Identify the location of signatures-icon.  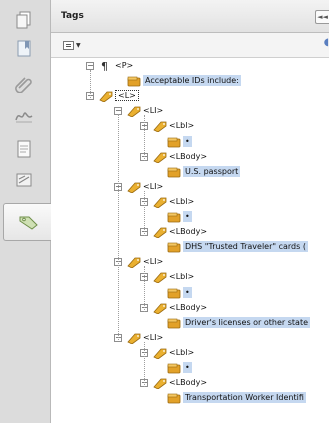
(24, 116).